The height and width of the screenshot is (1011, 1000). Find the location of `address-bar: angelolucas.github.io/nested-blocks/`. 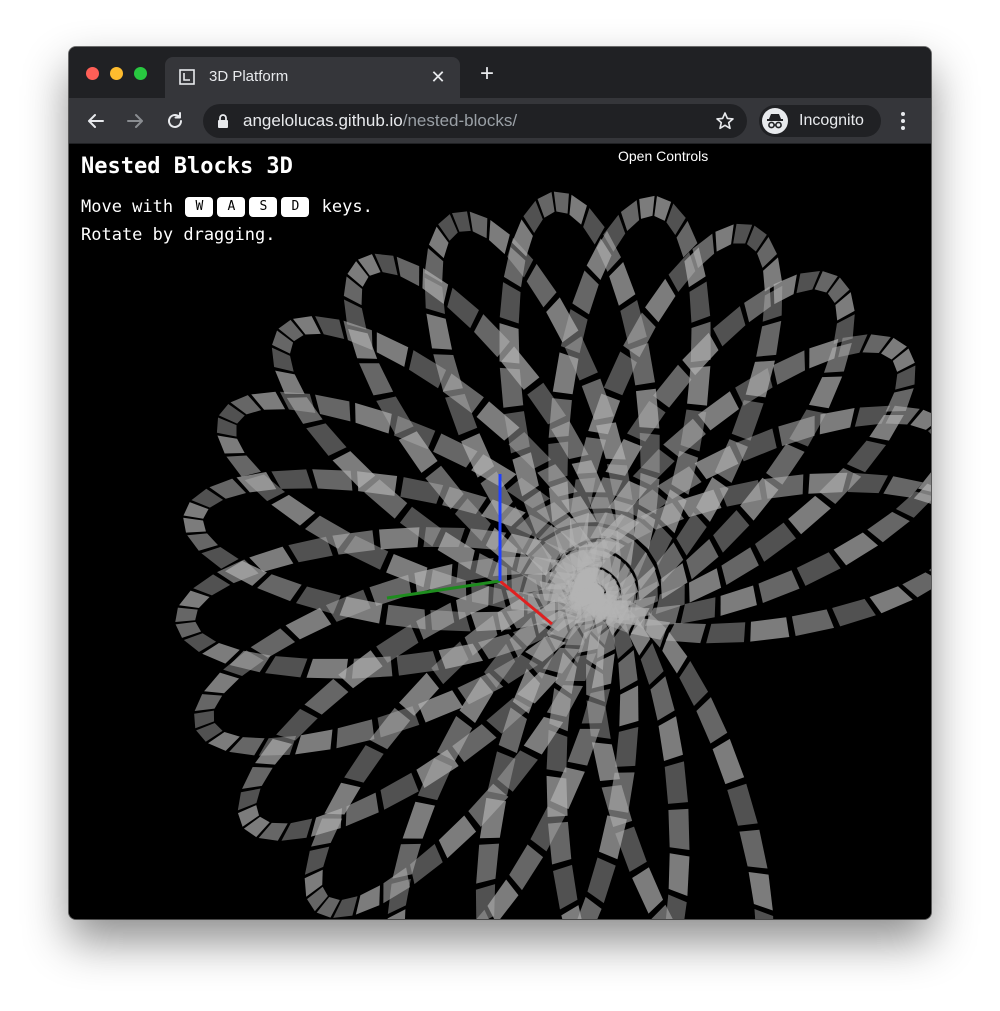

address-bar: angelolucas.github.io/nested-blocks/ is located at coordinates (475, 121).